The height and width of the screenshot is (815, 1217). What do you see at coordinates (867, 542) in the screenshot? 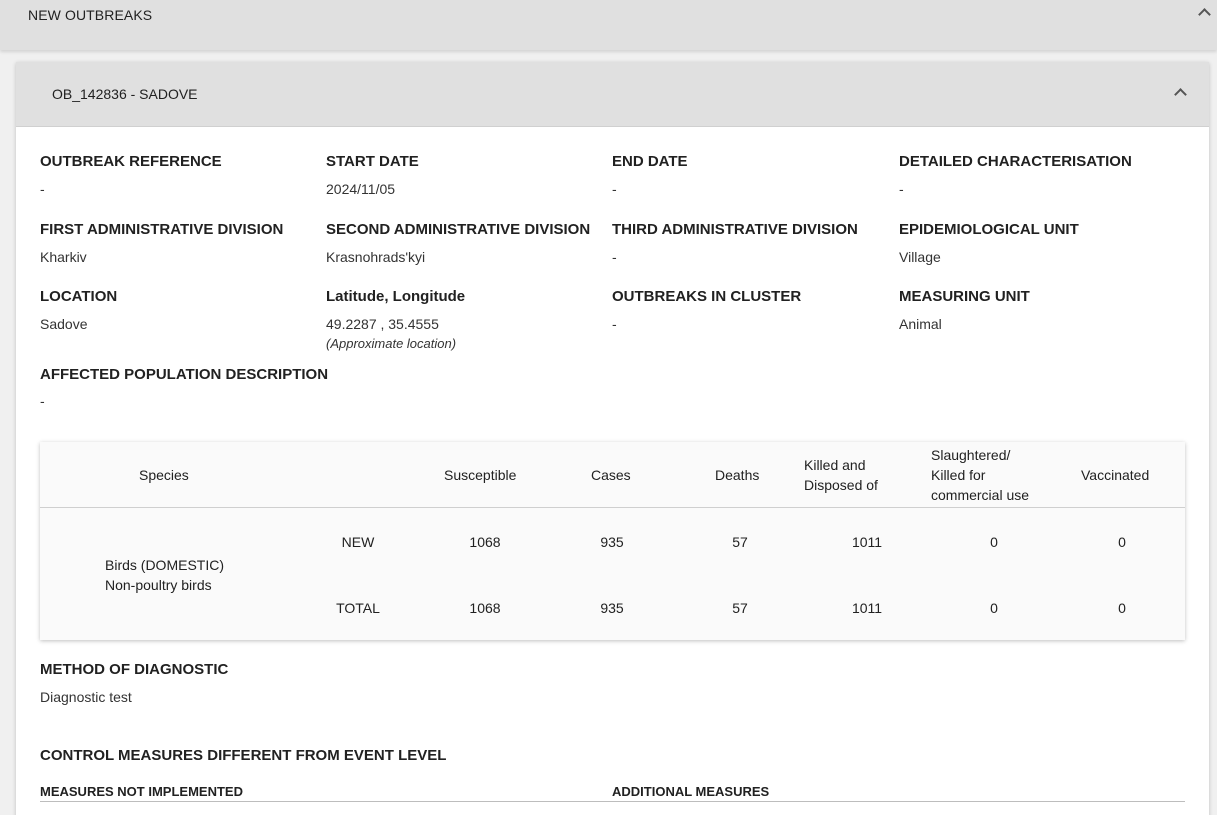
I see `row-new-killed: 1011` at bounding box center [867, 542].